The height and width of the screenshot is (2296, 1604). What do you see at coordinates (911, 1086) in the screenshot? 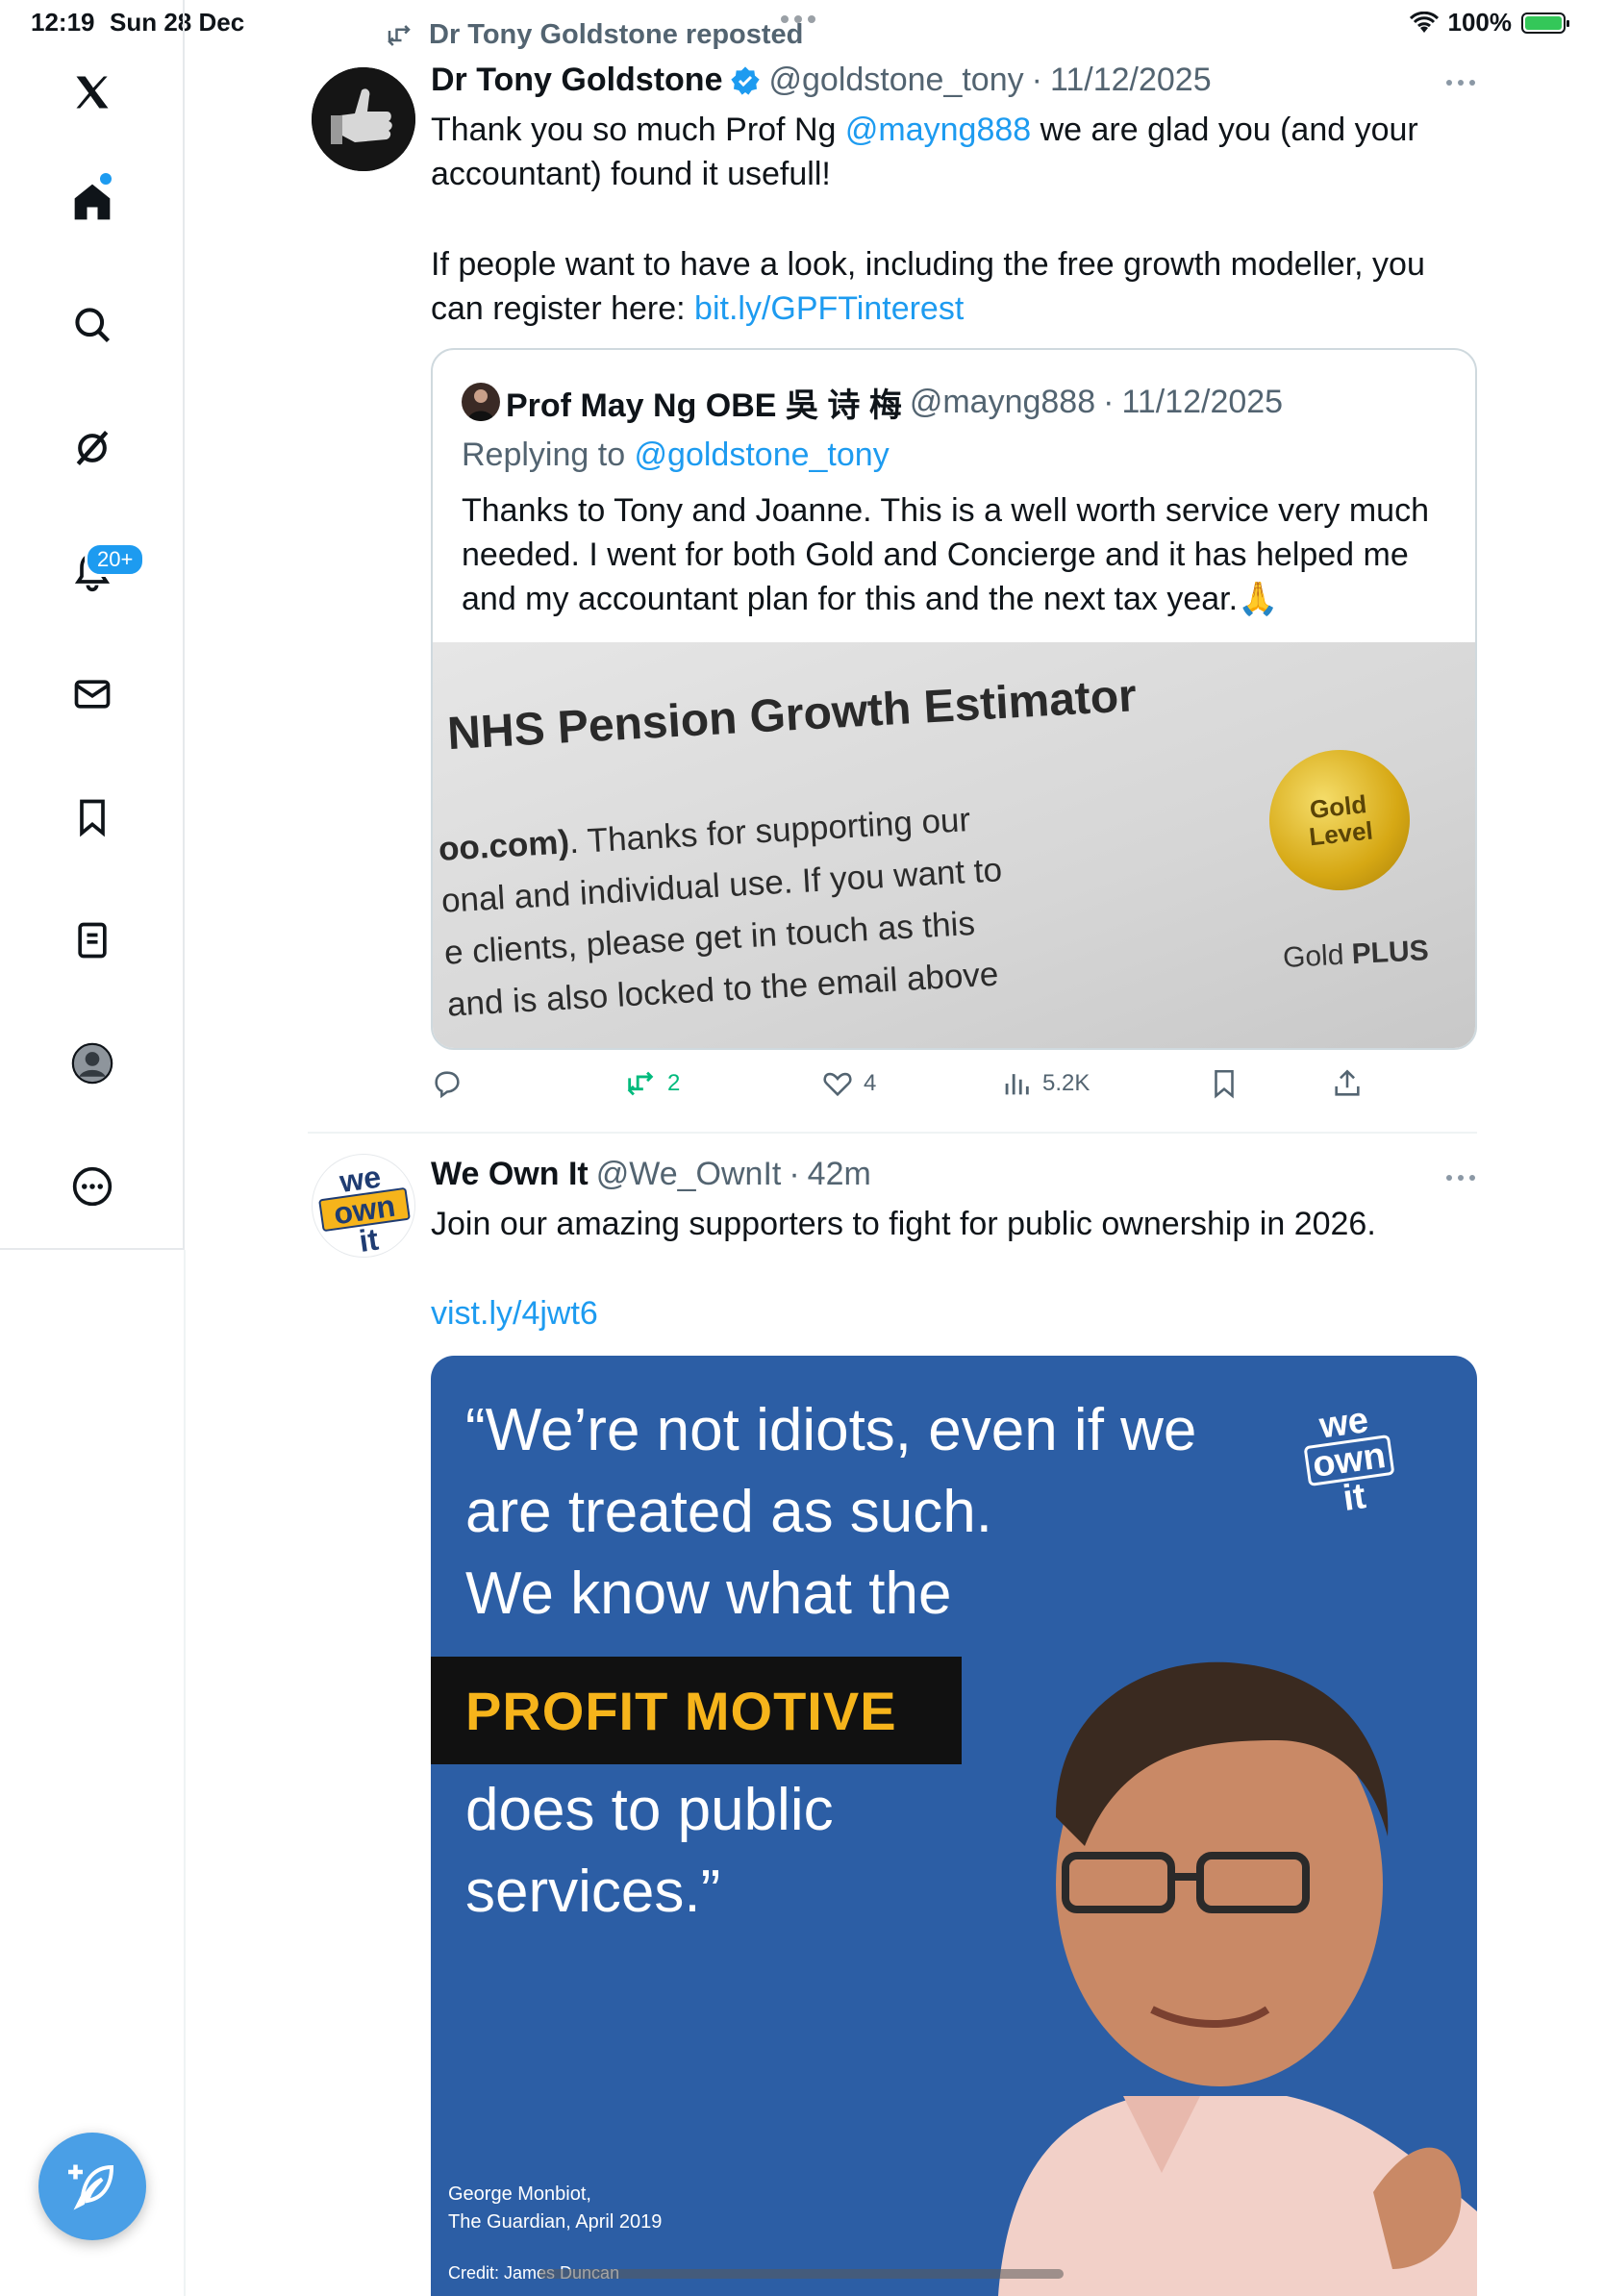
I see `tweet1-action-bar: 2 4 5.2K` at bounding box center [911, 1086].